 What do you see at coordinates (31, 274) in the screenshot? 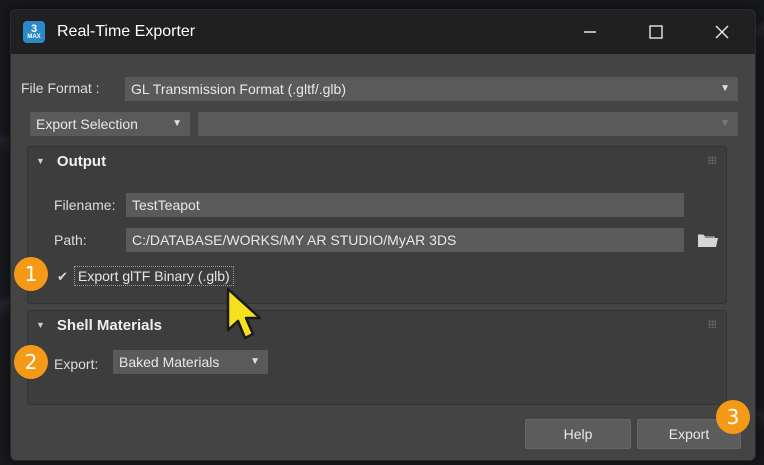
I see `annotation-badge-1: 1` at bounding box center [31, 274].